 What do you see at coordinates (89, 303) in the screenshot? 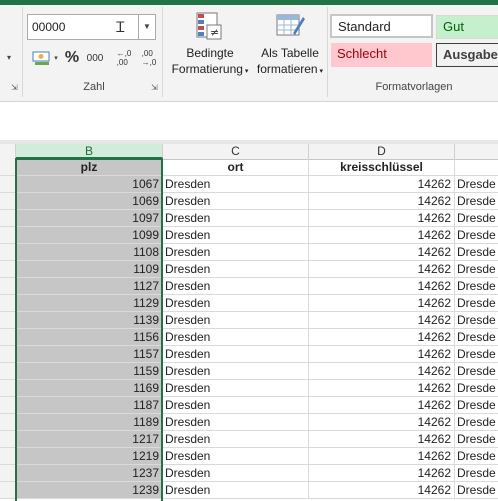
I see `cell-plz: 1129` at bounding box center [89, 303].